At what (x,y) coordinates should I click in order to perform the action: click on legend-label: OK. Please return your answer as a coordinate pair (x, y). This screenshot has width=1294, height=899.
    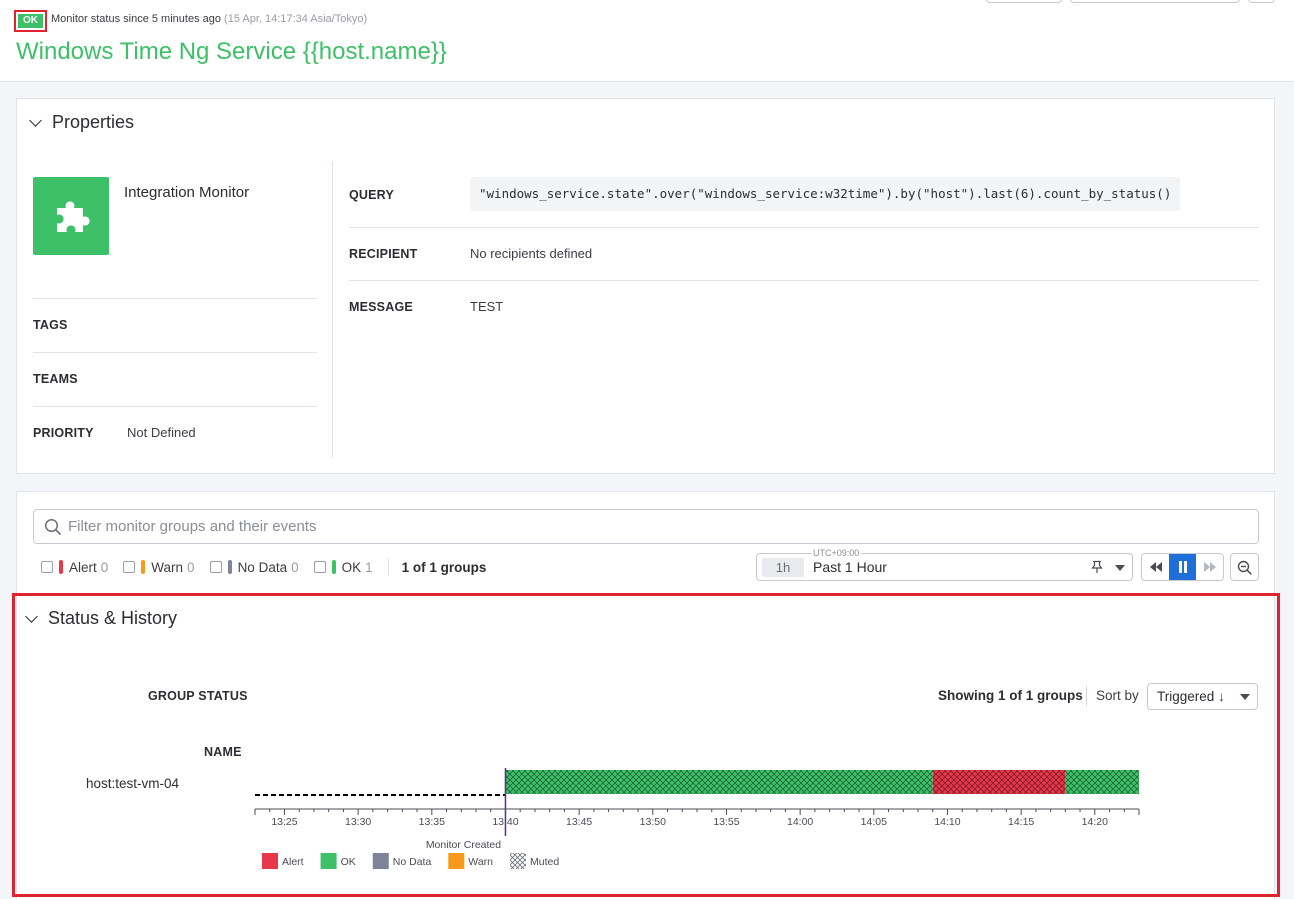
    Looking at the image, I should click on (348, 862).